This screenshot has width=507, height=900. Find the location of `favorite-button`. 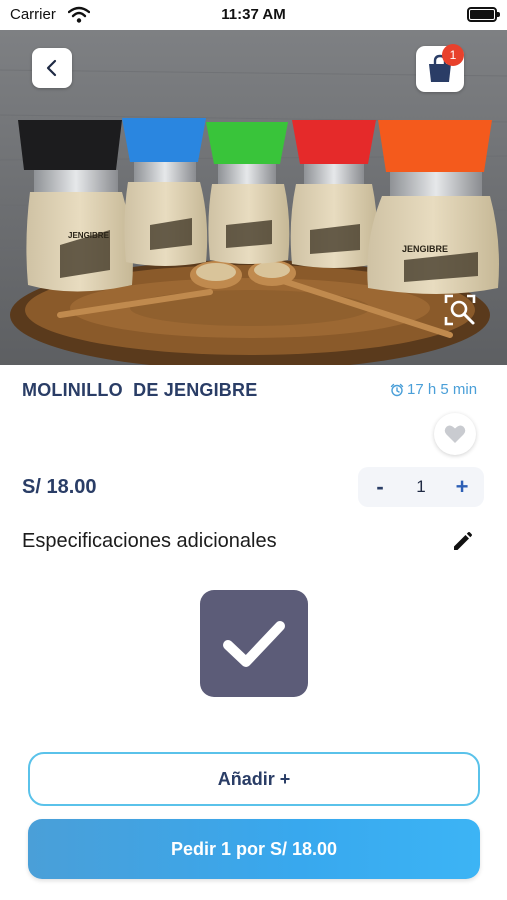

favorite-button is located at coordinates (455, 434).